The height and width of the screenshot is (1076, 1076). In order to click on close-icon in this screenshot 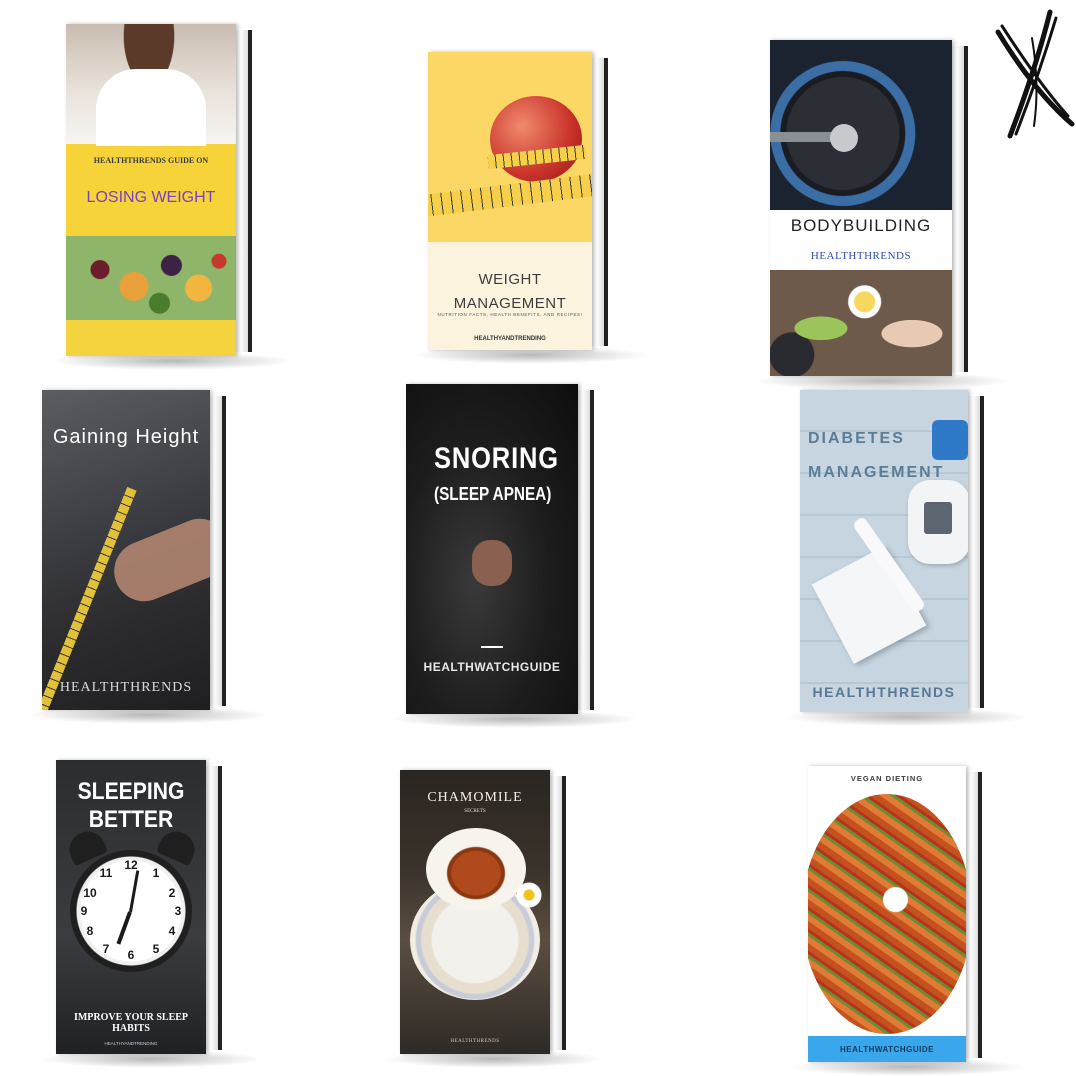, I will do `click(1034, 74)`.